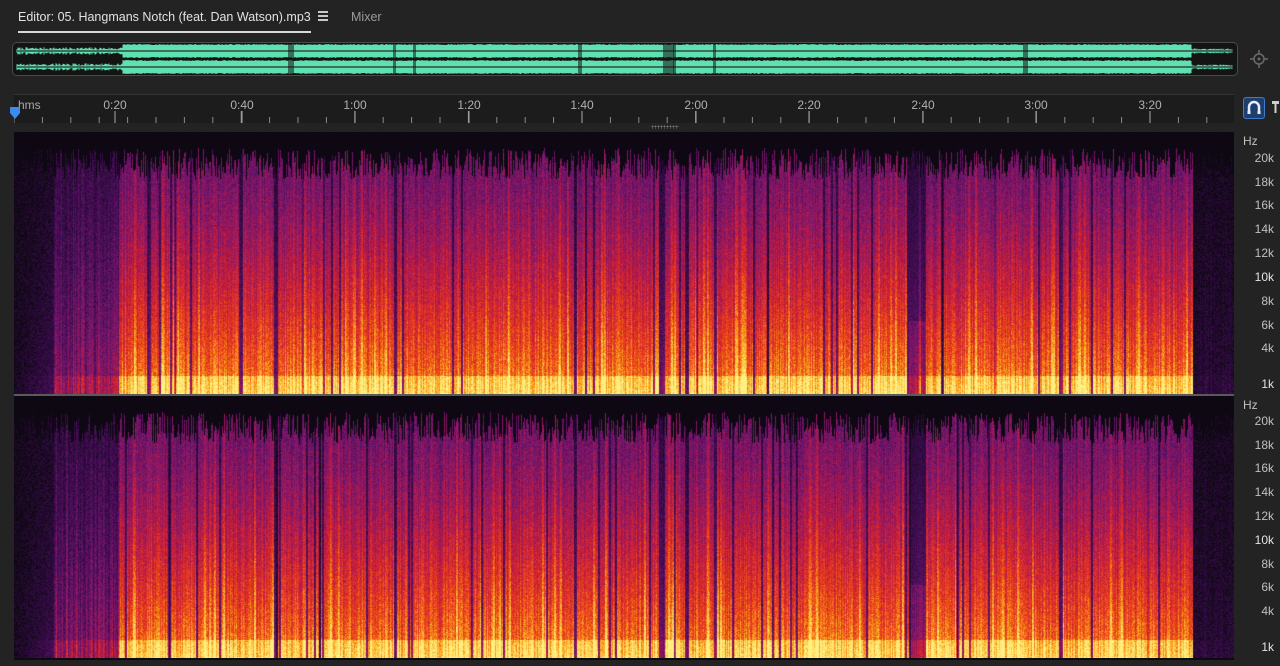  What do you see at coordinates (15, 113) in the screenshot?
I see `playhead-marker-icon` at bounding box center [15, 113].